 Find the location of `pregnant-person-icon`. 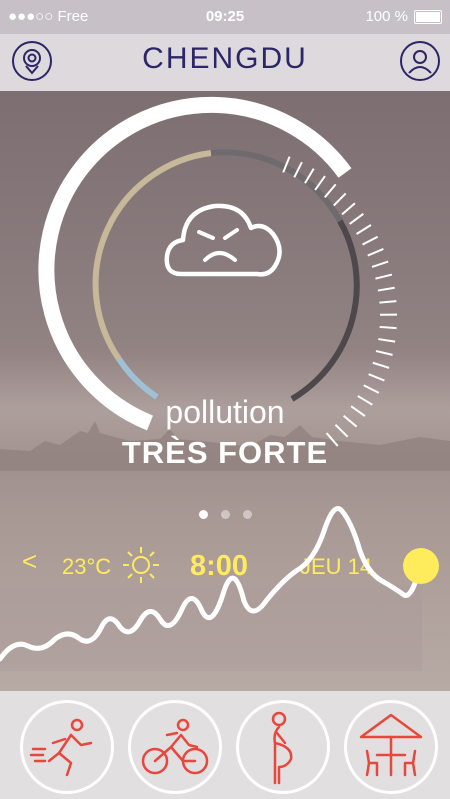

pregnant-person-icon is located at coordinates (282, 748).